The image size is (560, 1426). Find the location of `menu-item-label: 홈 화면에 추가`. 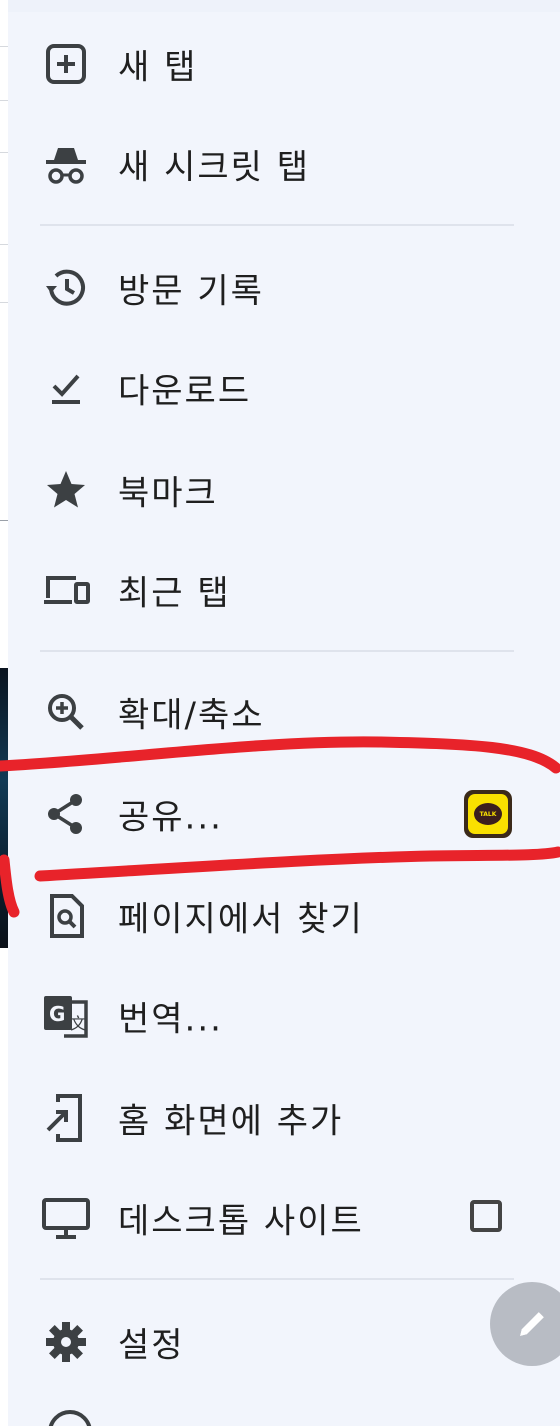

menu-item-label: 홈 화면에 추가 is located at coordinates (231, 1121).